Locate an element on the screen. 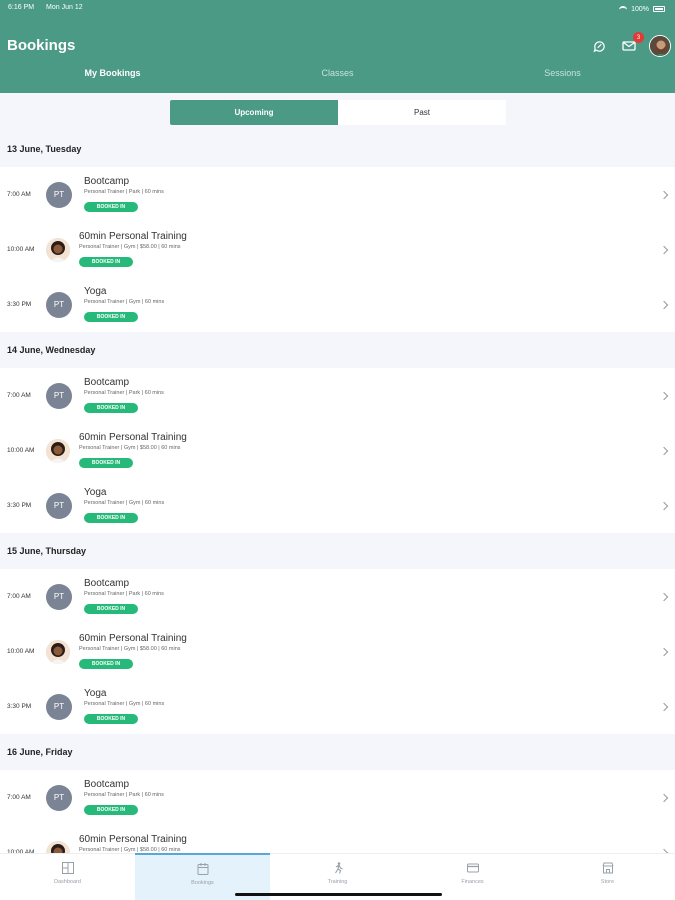  mail-icon is located at coordinates (629, 46).